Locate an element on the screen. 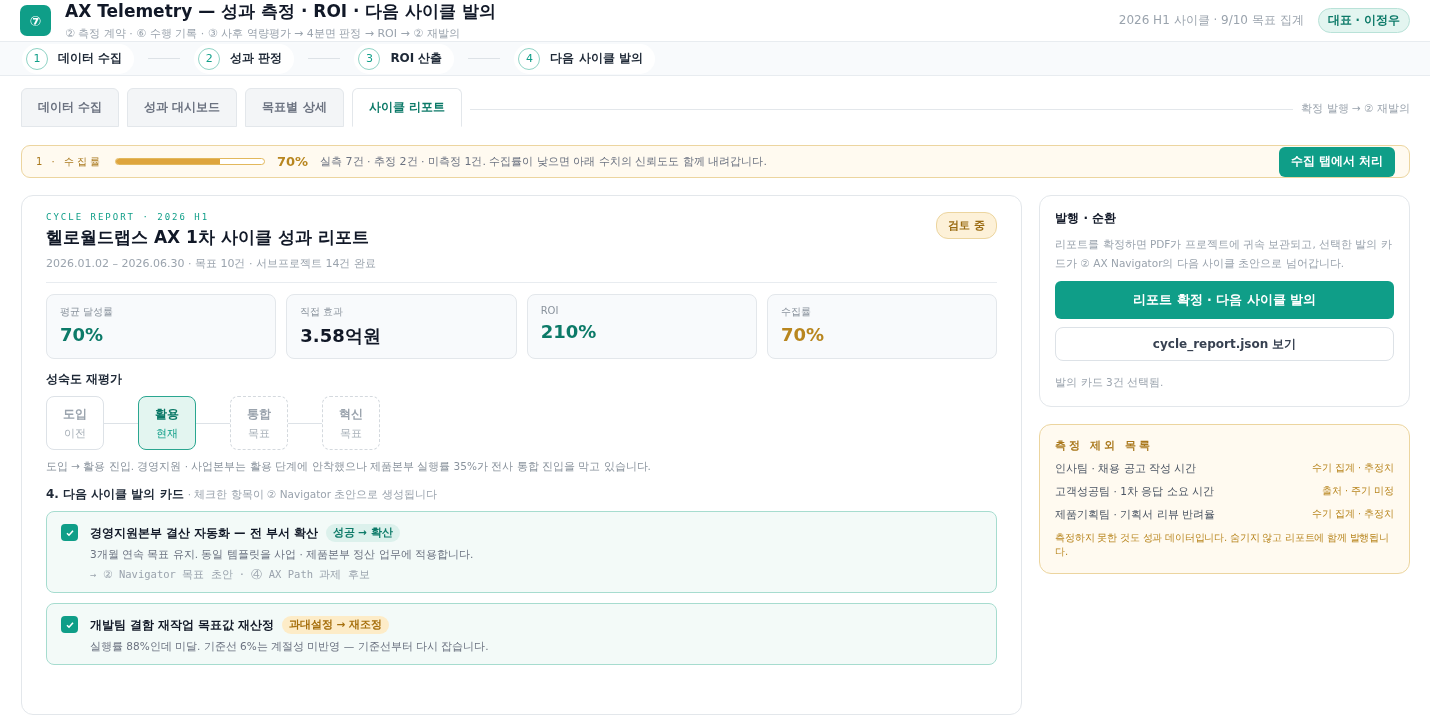  proposal-description: 실행률 88%인데 미달. 기준선 6%는 계절성 미반영 — 기준선부터 다시 잡습니다. is located at coordinates (289, 647).